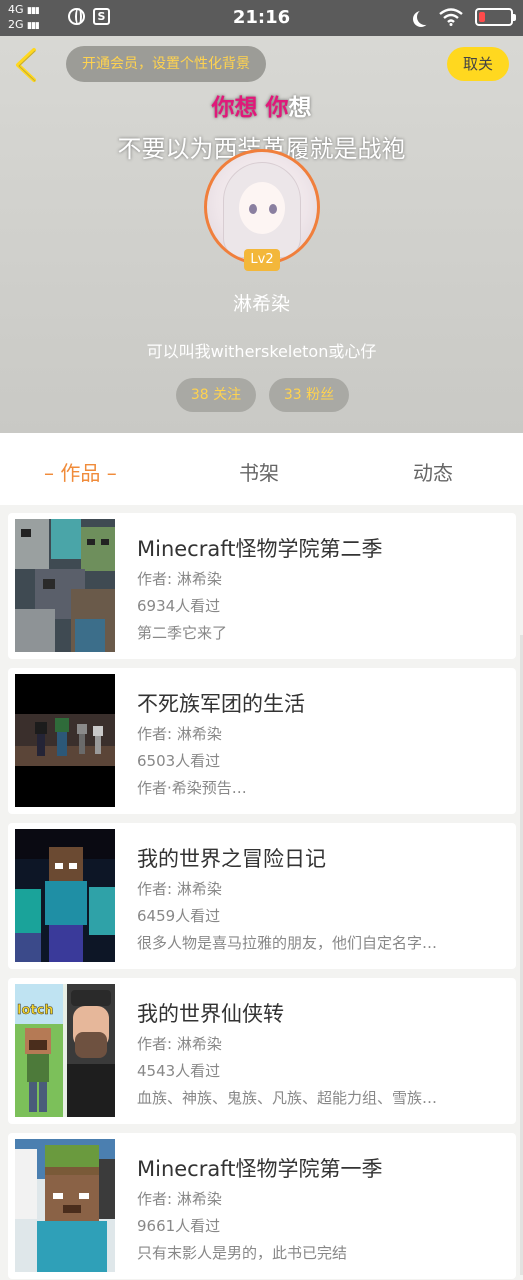 This screenshot has height=1280, width=523. What do you see at coordinates (179, 916) in the screenshot?
I see `work-views: 6459人看过` at bounding box center [179, 916].